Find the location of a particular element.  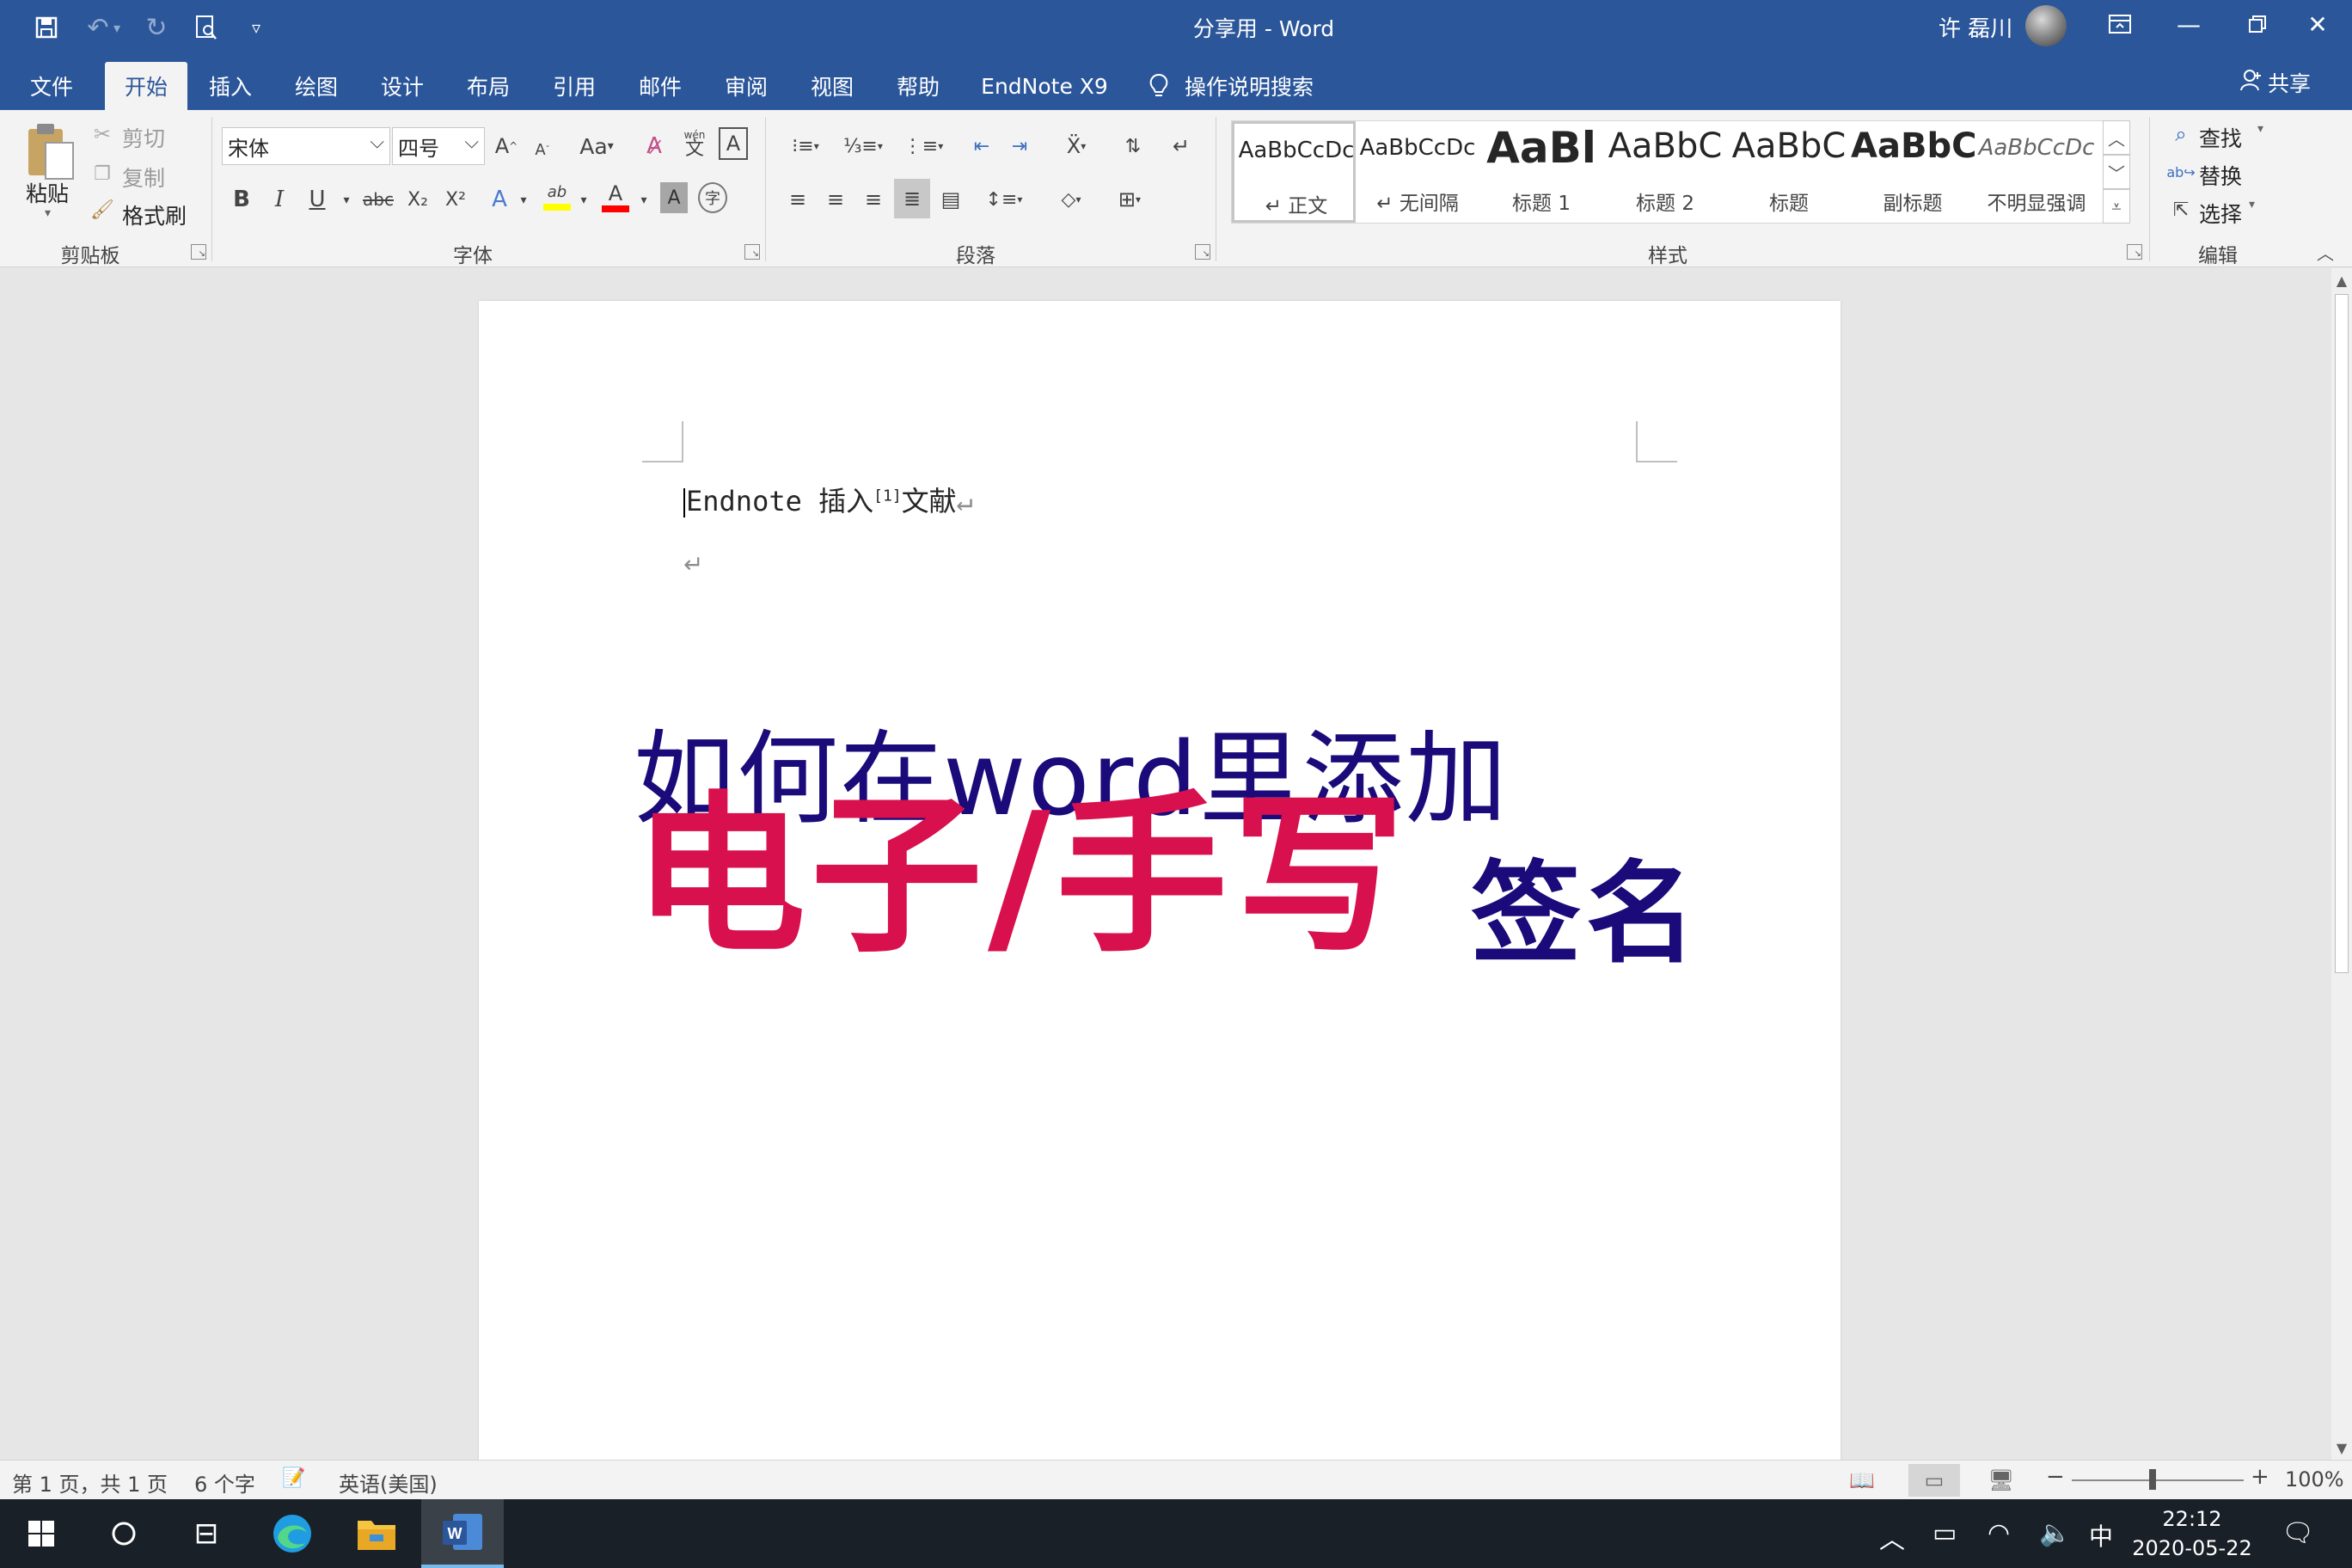

borders-icon: ⊞ ▾ is located at coordinates (1130, 199).